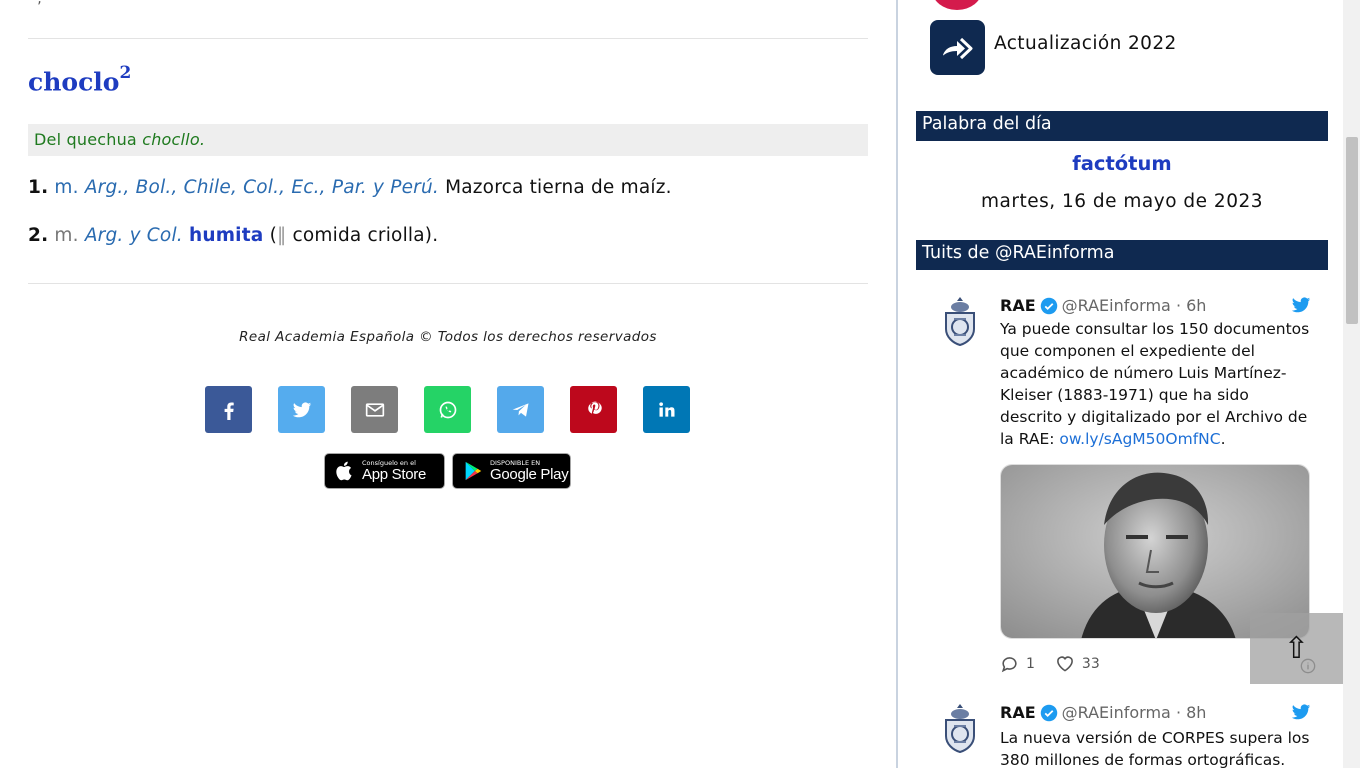 The height and width of the screenshot is (768, 1360). I want to click on like-heart-icon, so click(1065, 663).